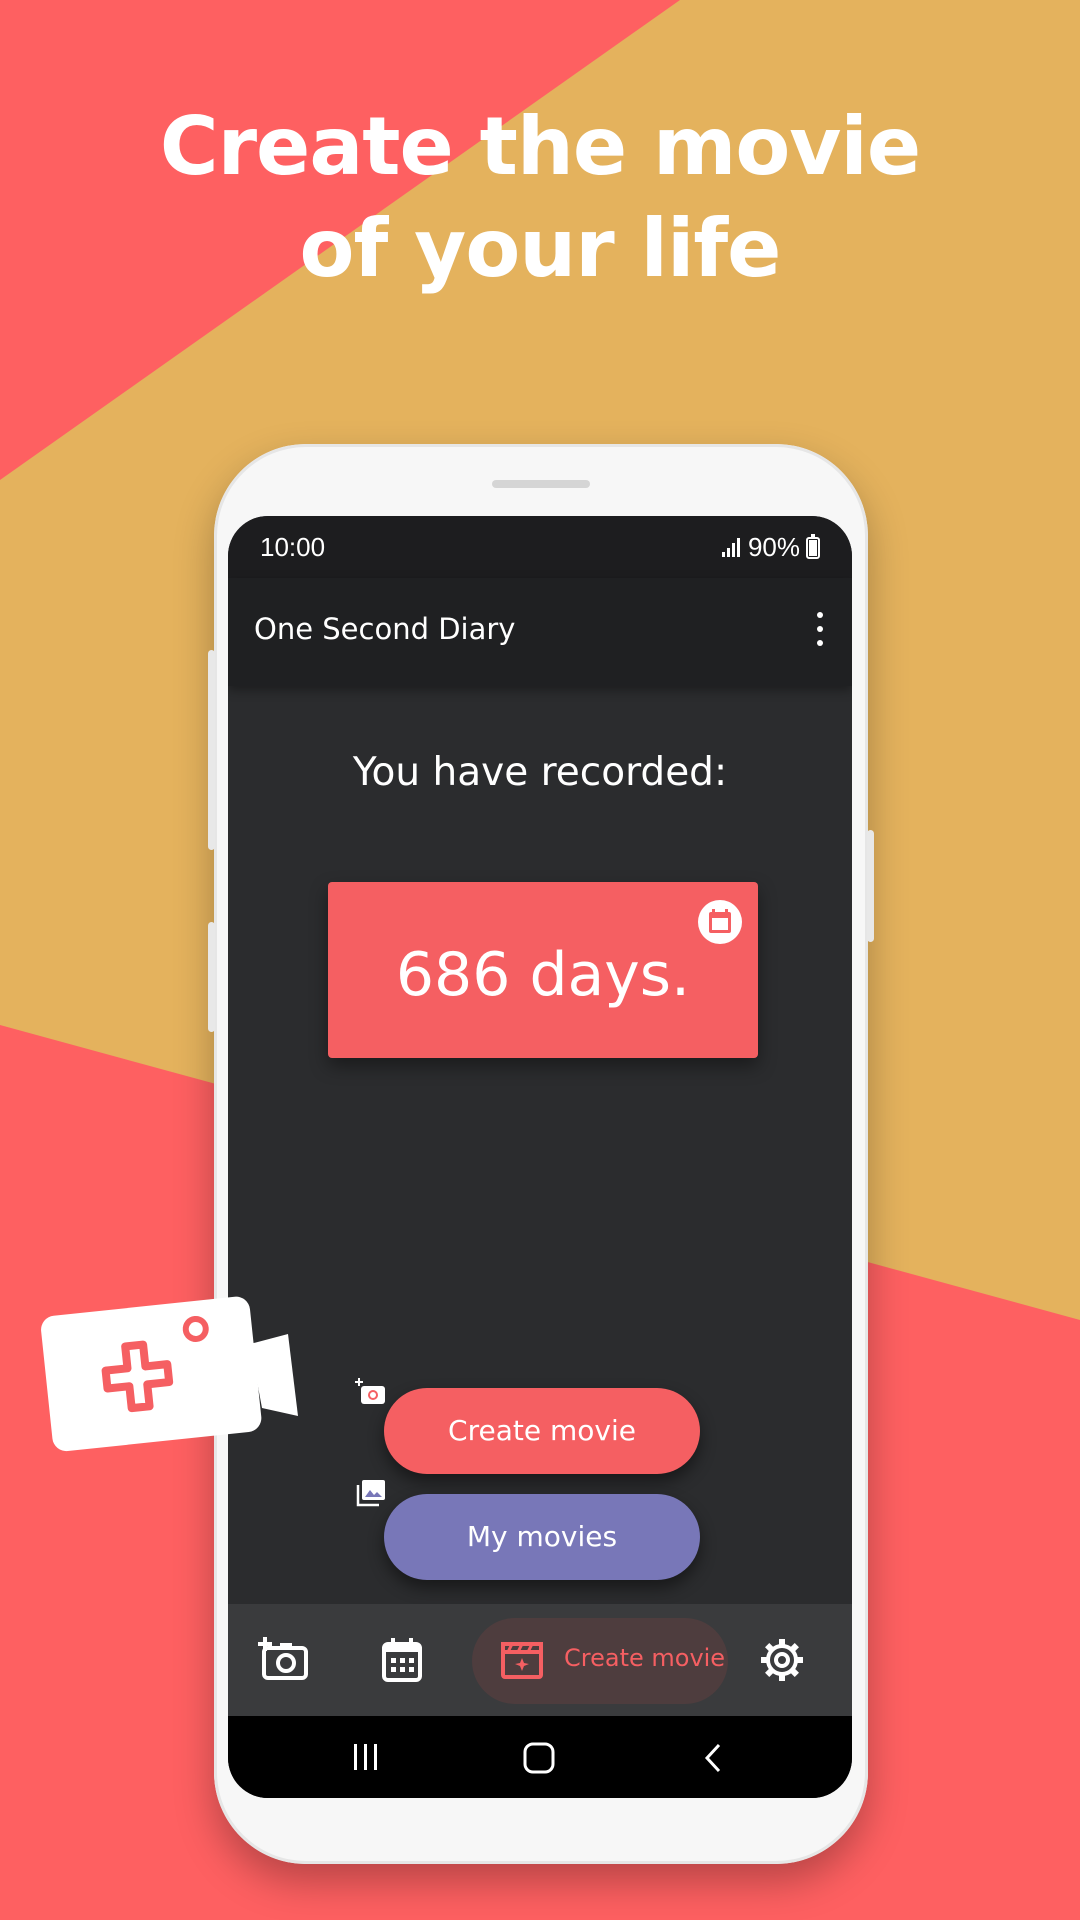  I want to click on home-icon, so click(539, 1758).